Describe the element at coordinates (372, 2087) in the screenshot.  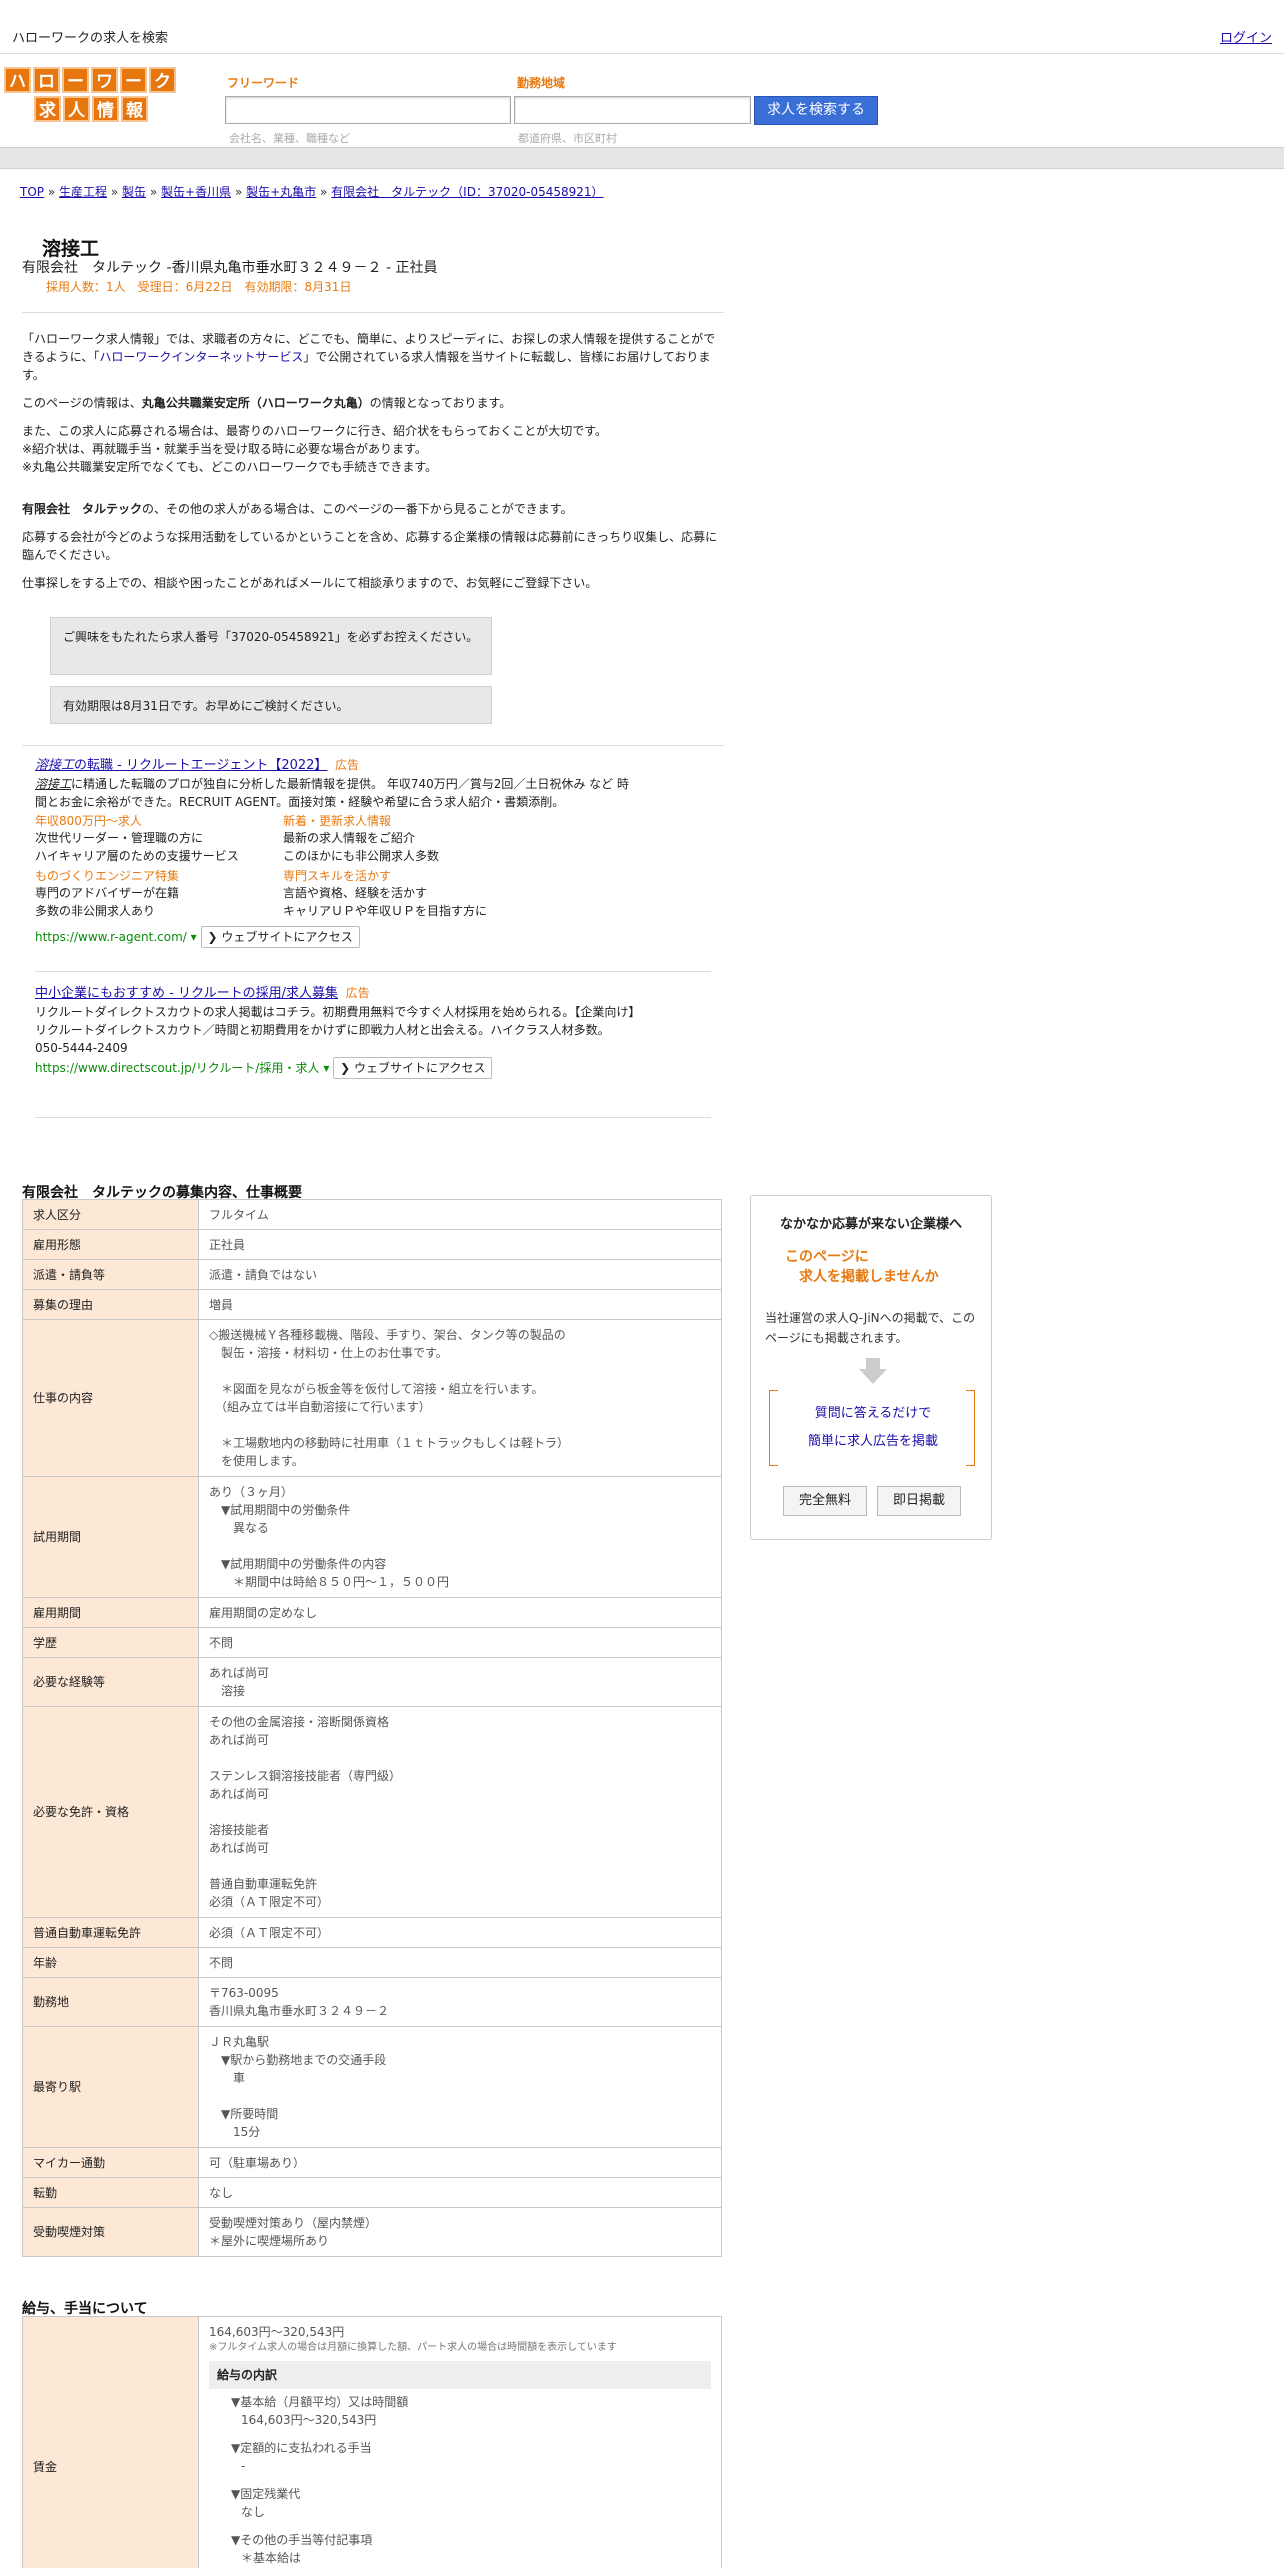
I see `table-row: 最寄り駅 ＪＲ丸亀駅 ▼駅から勤務地までの交通手段 車 ▼所要時間 15分` at that location.